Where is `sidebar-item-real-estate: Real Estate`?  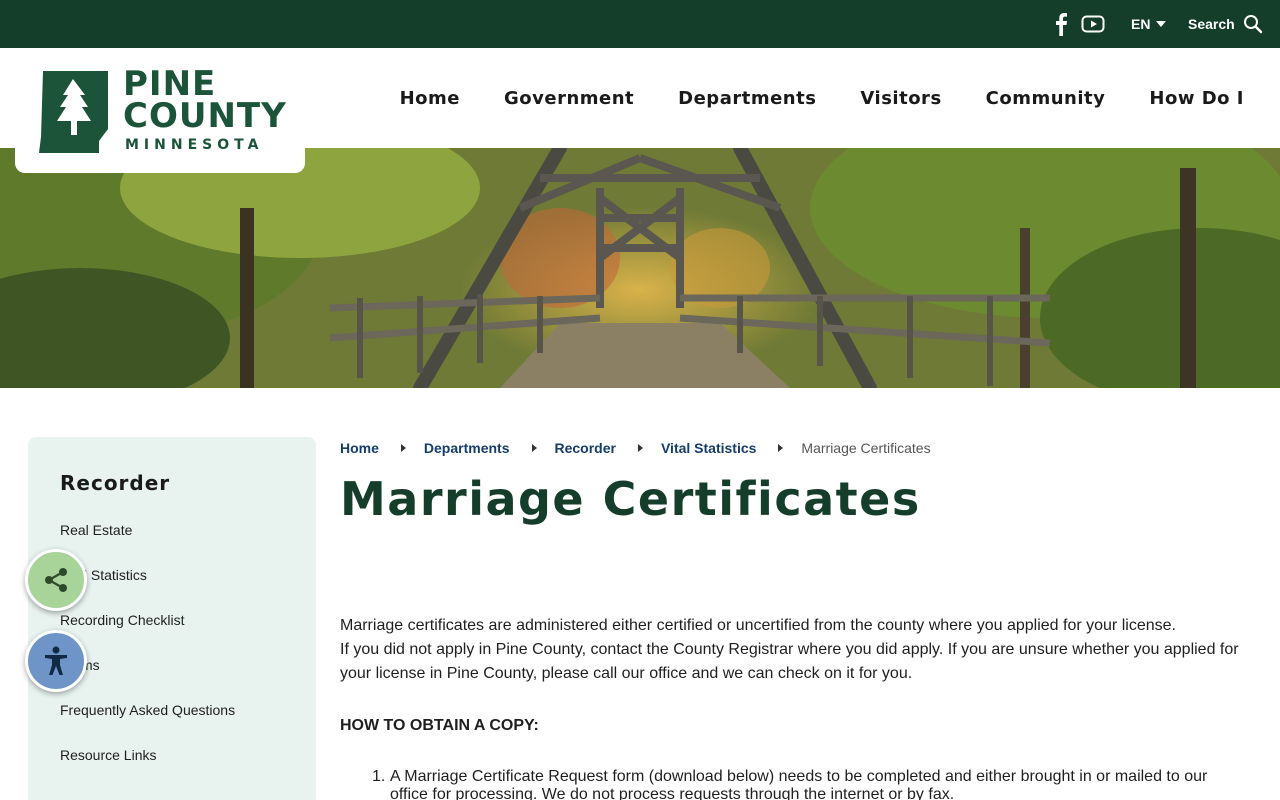 sidebar-item-real-estate: Real Estate is located at coordinates (96, 530).